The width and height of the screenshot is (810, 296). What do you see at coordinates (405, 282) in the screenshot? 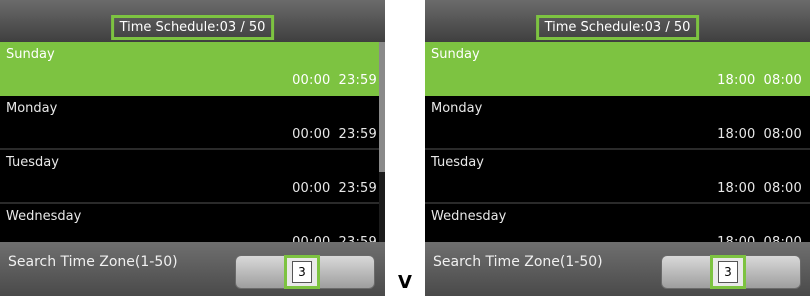
I see `separator-label: V` at bounding box center [405, 282].